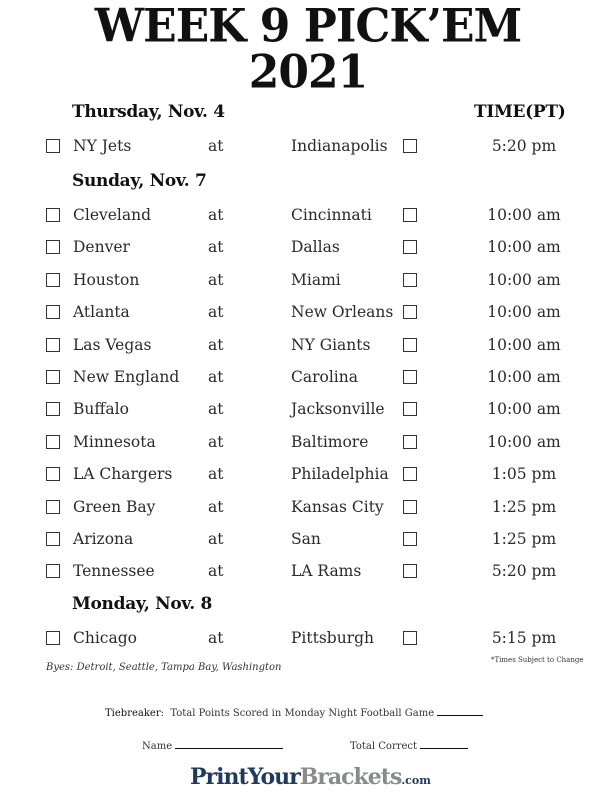 The width and height of the screenshot is (616, 797). What do you see at coordinates (213, 746) in the screenshot?
I see `name-field: Name` at bounding box center [213, 746].